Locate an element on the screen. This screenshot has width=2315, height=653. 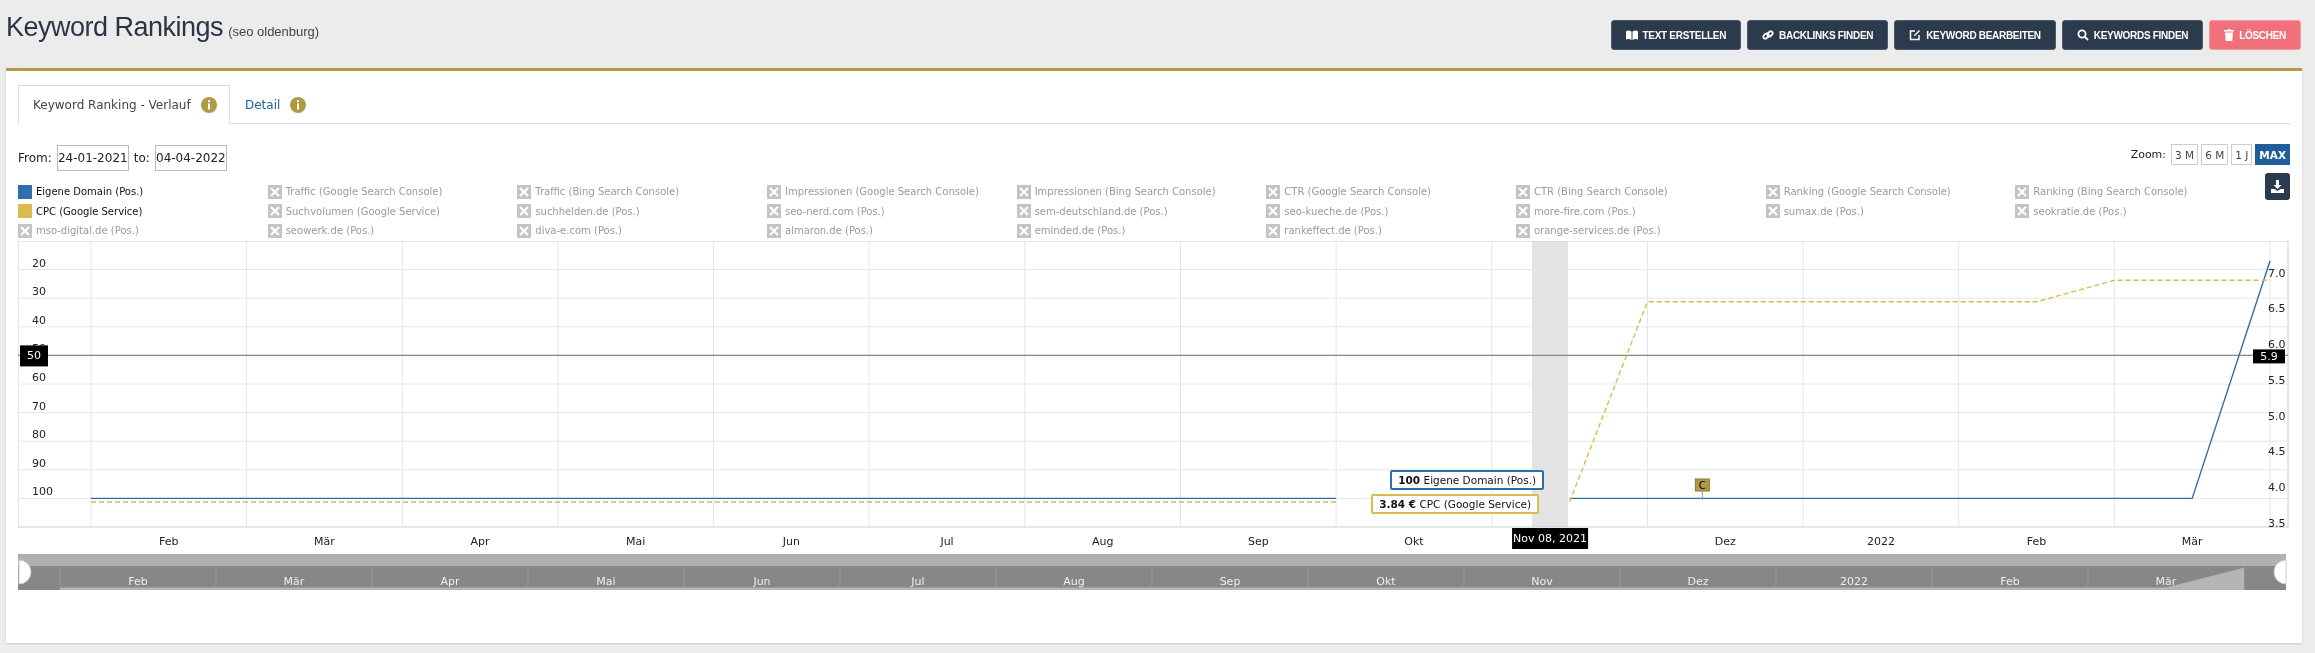
legend-item: seo-nerd.com (Pos.) is located at coordinates (892, 211).